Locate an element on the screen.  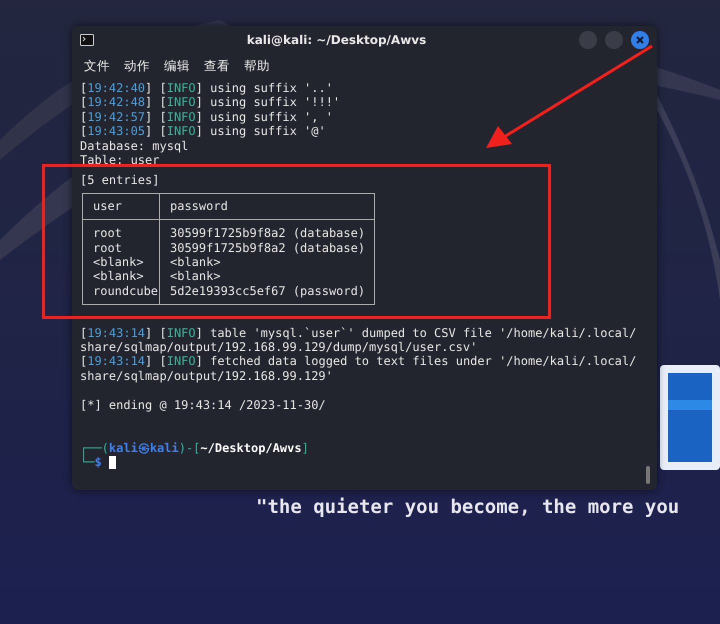
output-line: [*] ending @ 19:43:14 /2023-11-30/ is located at coordinates (203, 405).